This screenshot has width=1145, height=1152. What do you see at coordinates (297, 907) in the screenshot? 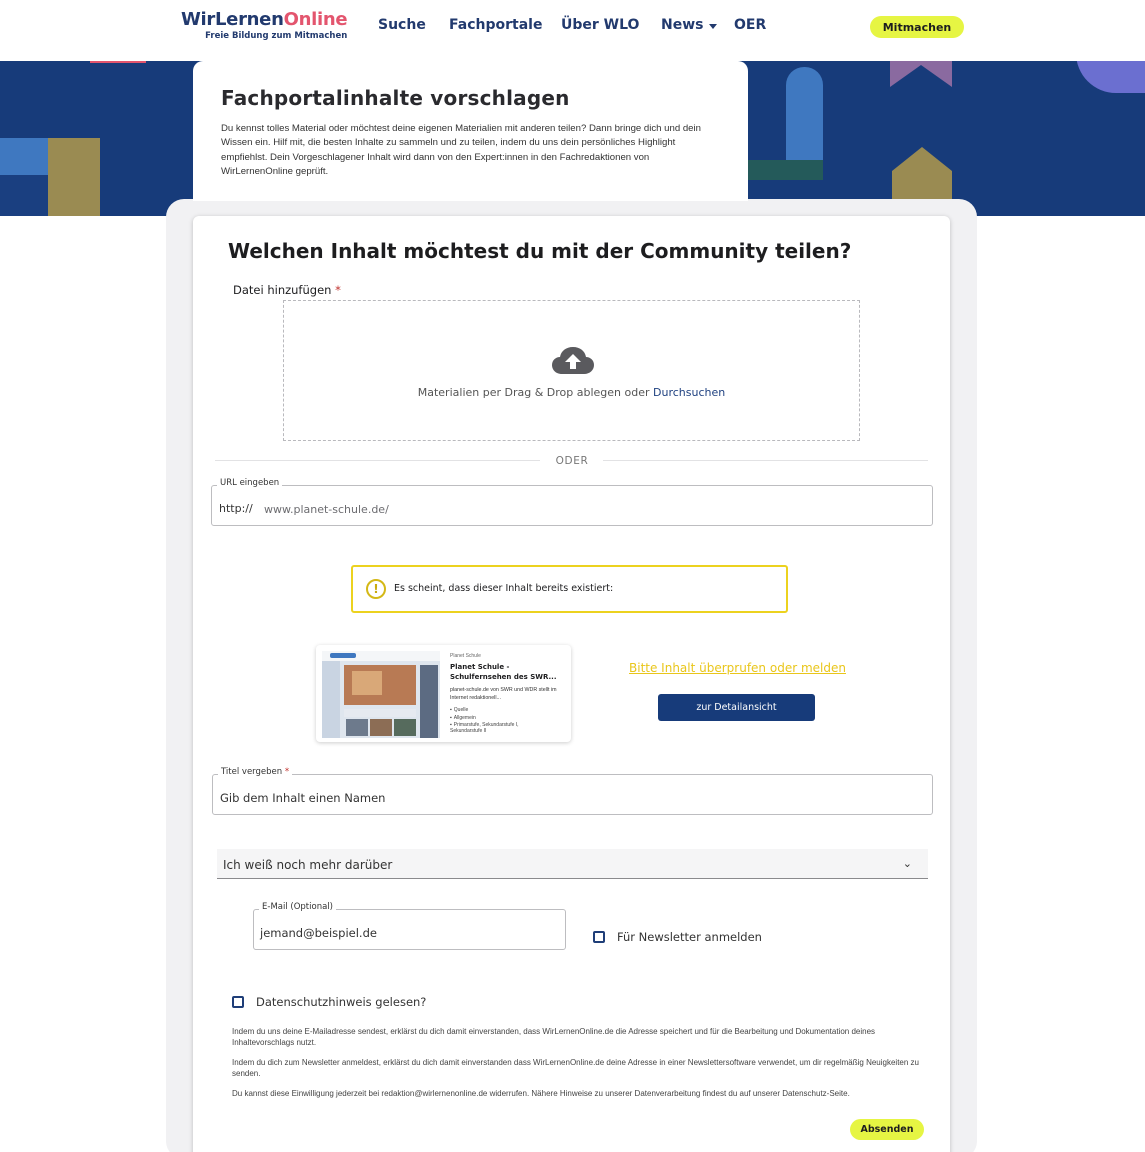
I see `email-field-label: E-Mail (Optional)` at bounding box center [297, 907].